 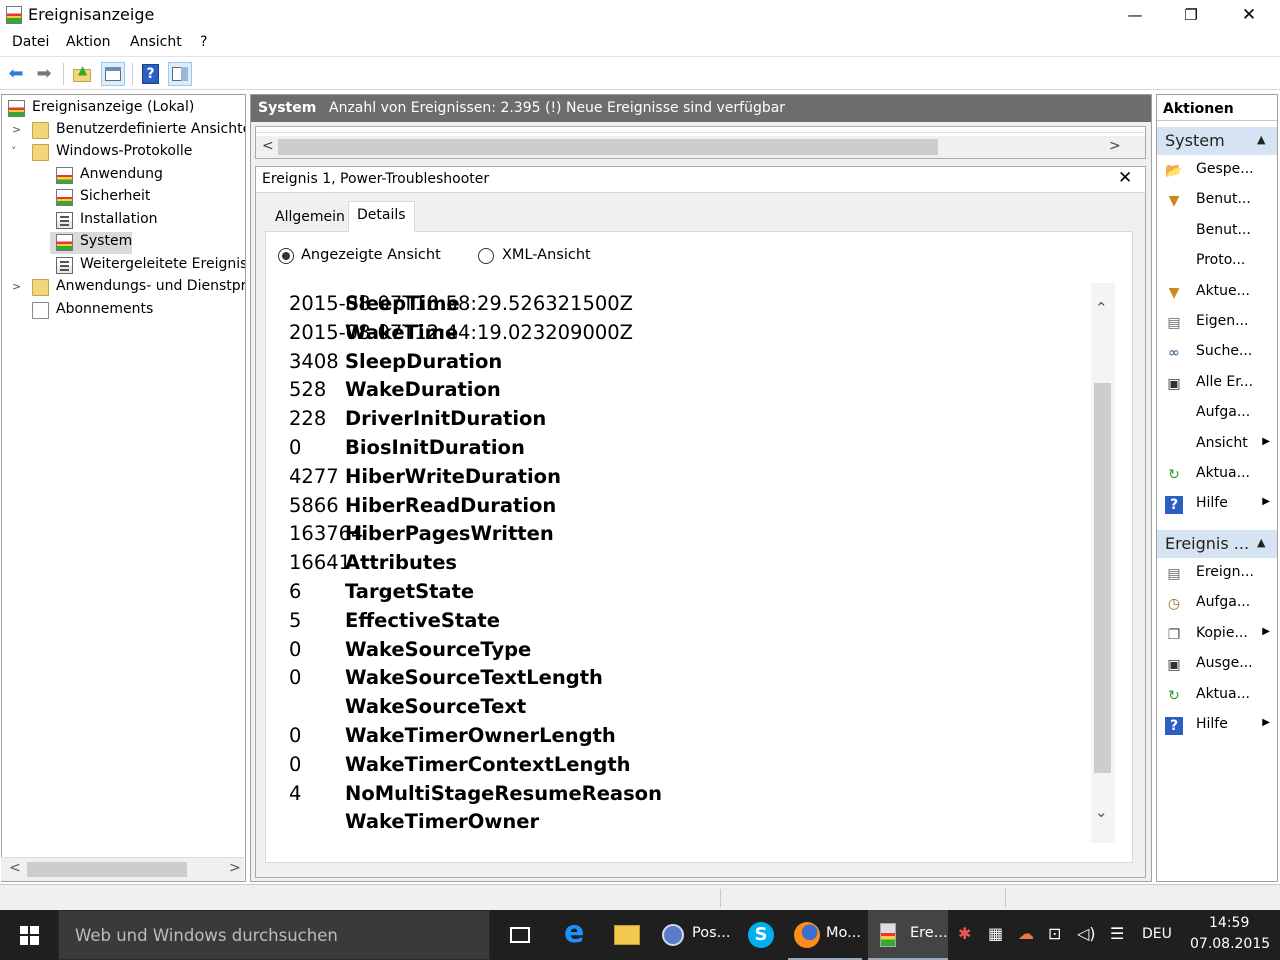 I want to click on detail-value: 4277, so click(x=314, y=476).